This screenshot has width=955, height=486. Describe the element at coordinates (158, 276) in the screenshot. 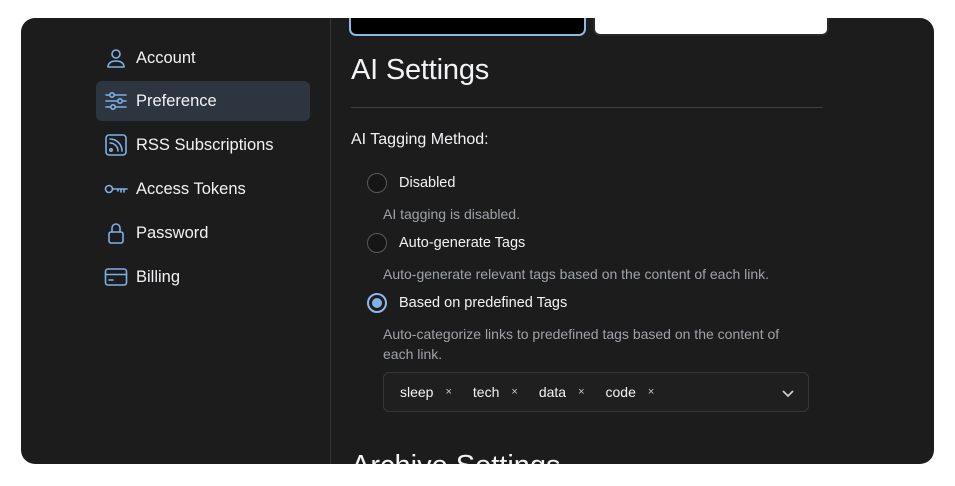

I see `sidebar-item-label: Billing` at that location.